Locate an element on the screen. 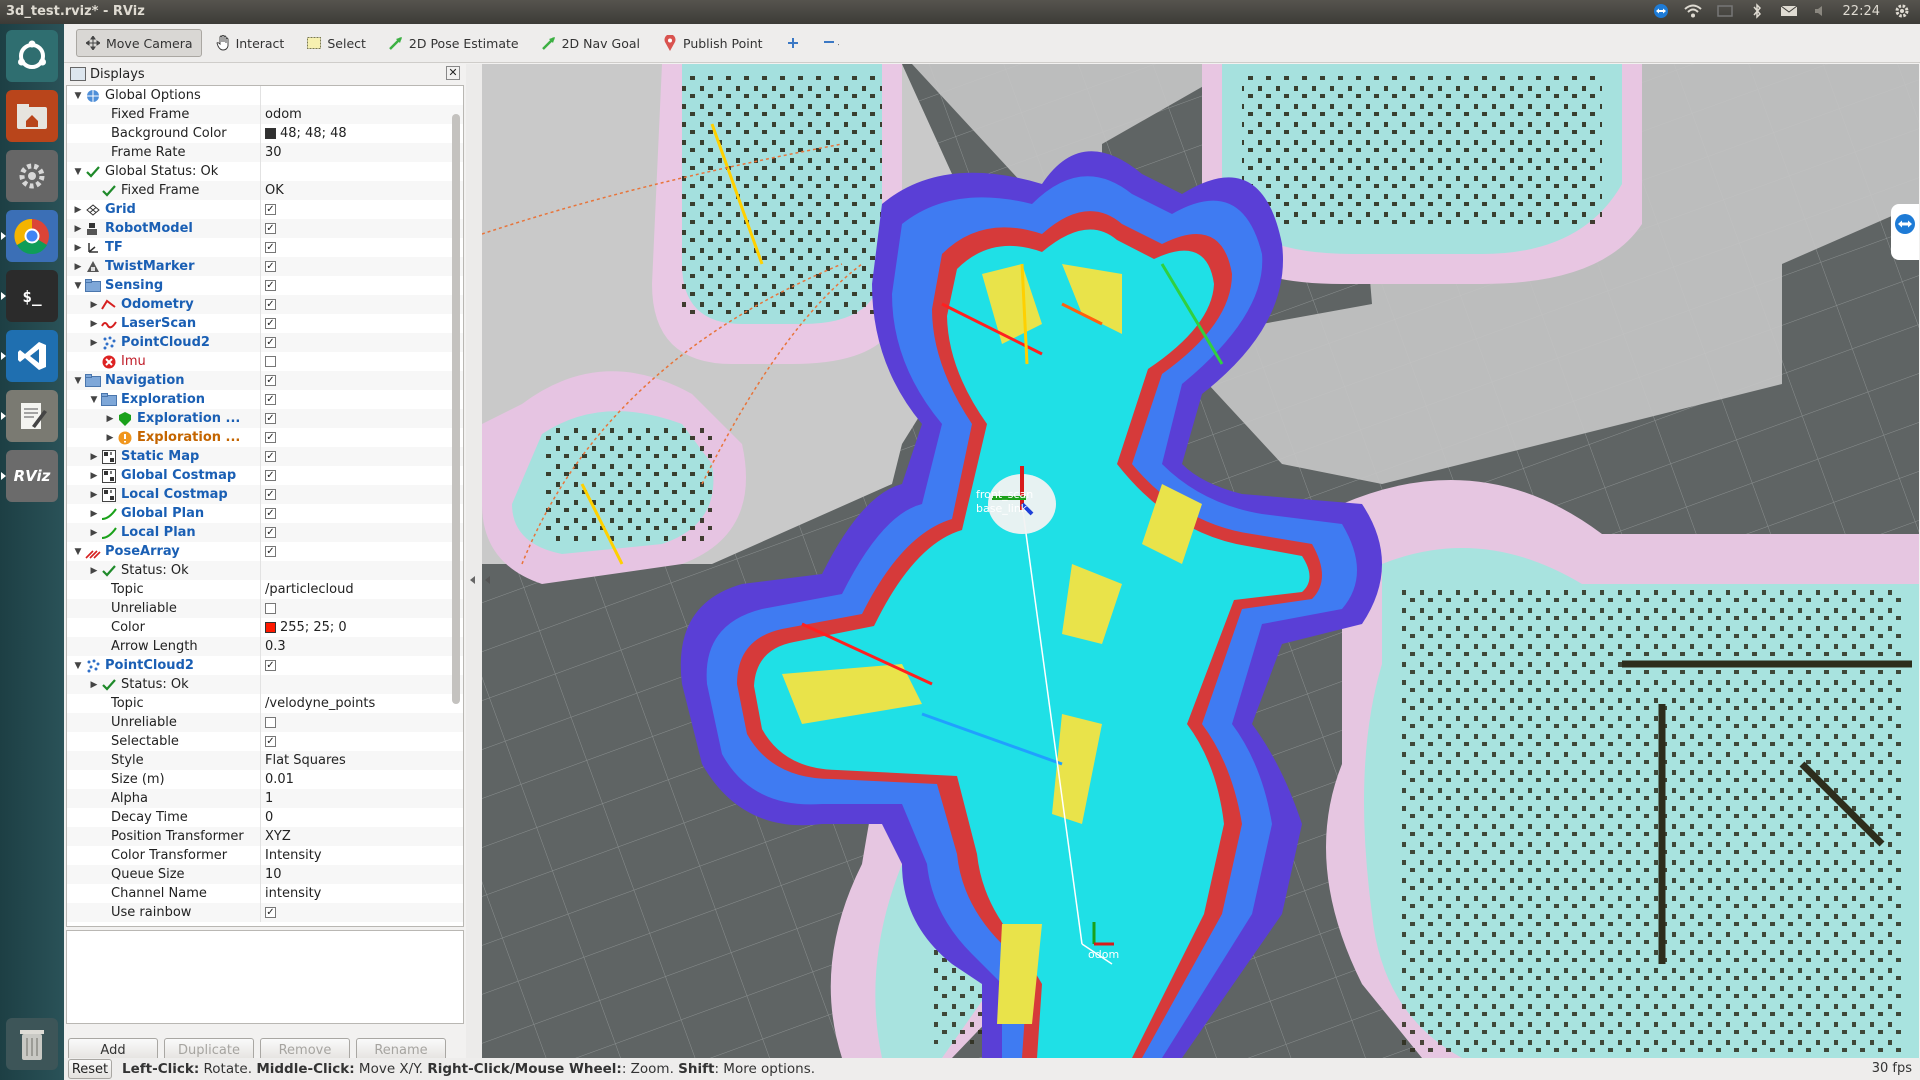  move-camera-tool: Move Camera is located at coordinates (139, 43).